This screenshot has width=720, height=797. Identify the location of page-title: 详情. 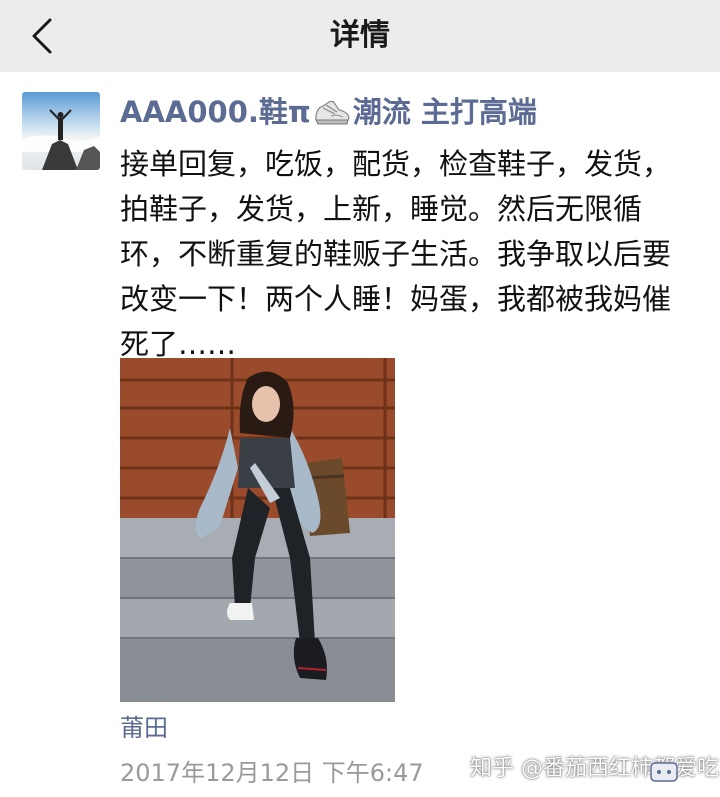
(360, 35).